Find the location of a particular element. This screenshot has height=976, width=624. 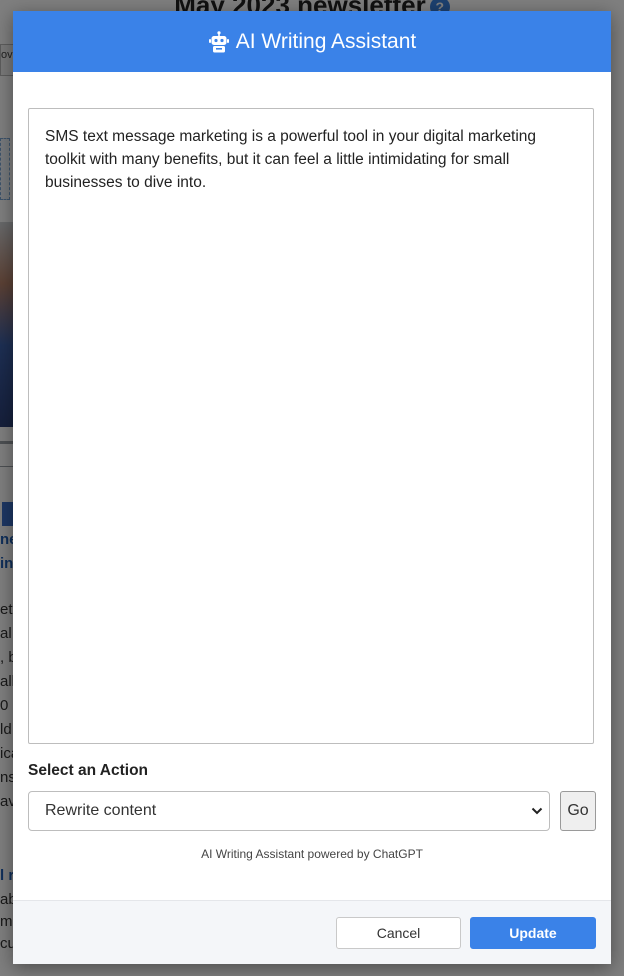

dialog-title: AI Writing Assistant is located at coordinates (326, 41).